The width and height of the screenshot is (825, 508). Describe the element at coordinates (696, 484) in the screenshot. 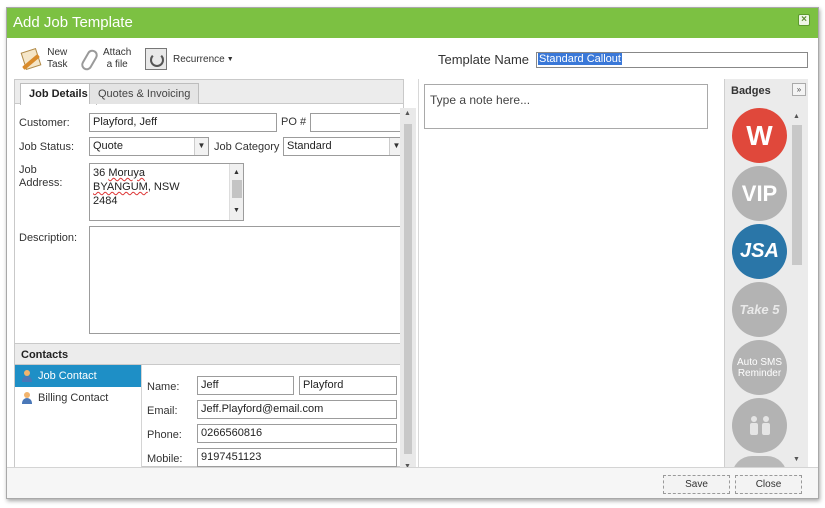

I see `save-button: Save` at that location.